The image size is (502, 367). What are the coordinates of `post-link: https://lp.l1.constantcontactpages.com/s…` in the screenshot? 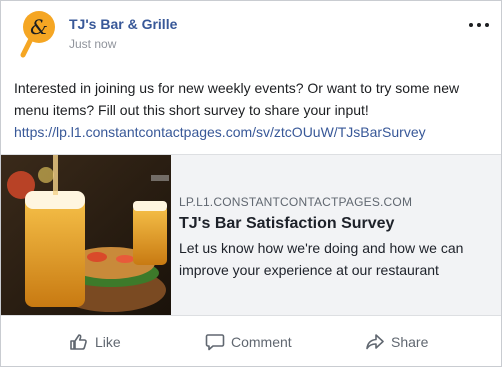 It's located at (254, 132).